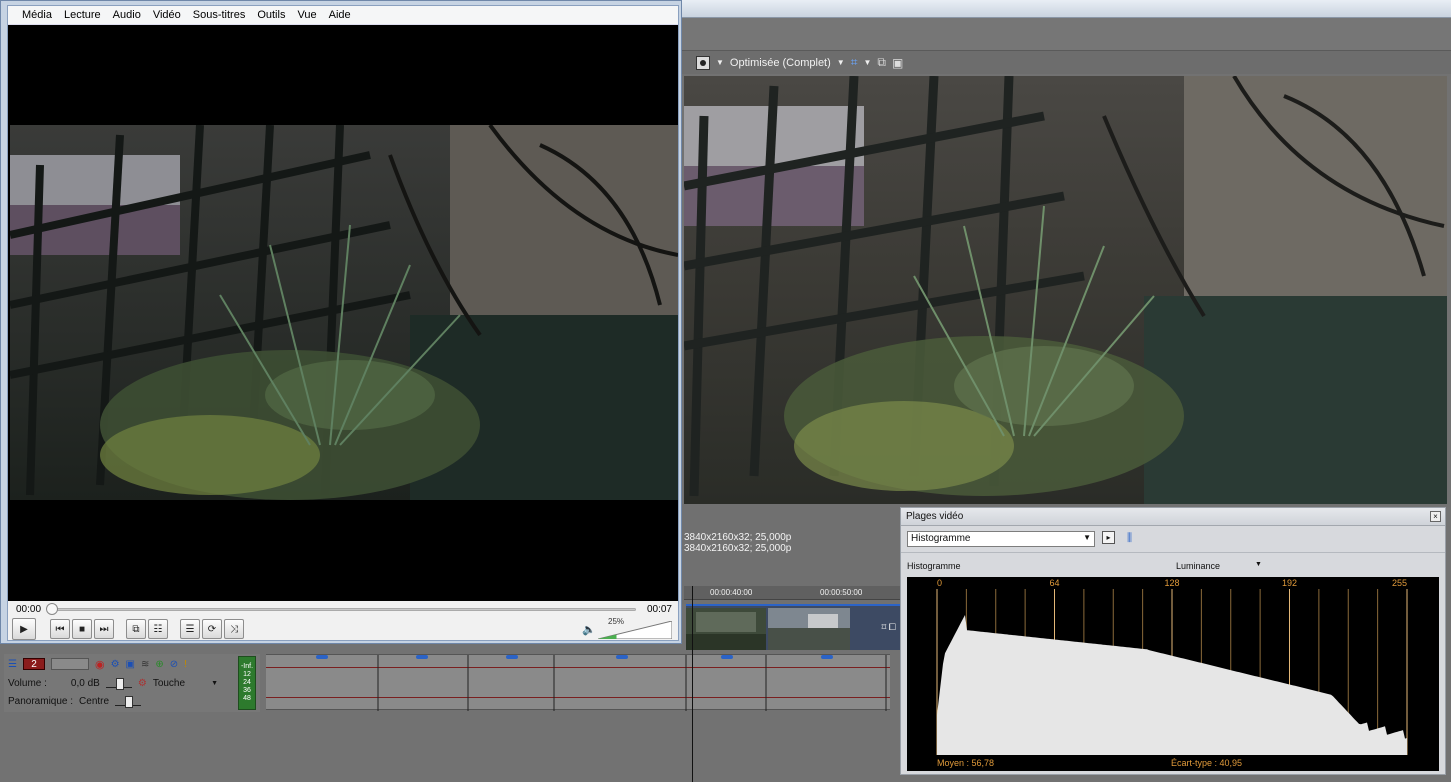 This screenshot has width=1451, height=782. I want to click on pan-value: Centre, so click(94, 701).